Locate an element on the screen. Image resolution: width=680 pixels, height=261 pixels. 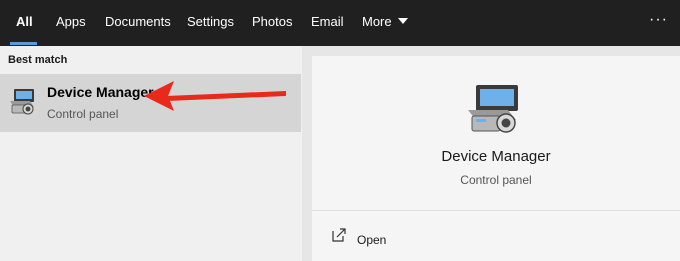
tab-photos: Photos is located at coordinates (272, 23).